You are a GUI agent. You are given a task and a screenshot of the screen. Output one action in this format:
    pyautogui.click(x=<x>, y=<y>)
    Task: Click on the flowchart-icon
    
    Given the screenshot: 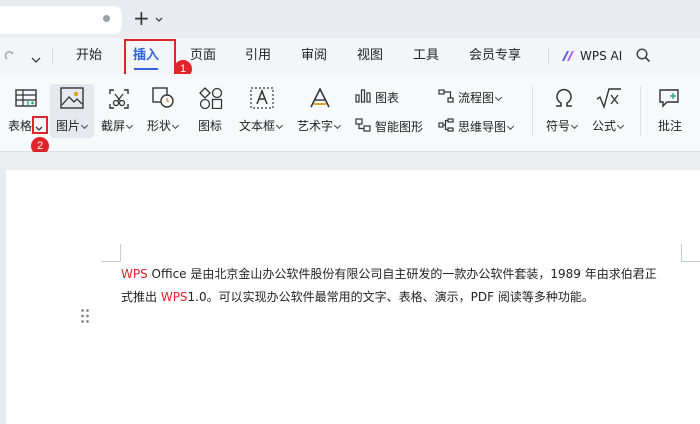 What is the action you would take?
    pyautogui.click(x=446, y=97)
    